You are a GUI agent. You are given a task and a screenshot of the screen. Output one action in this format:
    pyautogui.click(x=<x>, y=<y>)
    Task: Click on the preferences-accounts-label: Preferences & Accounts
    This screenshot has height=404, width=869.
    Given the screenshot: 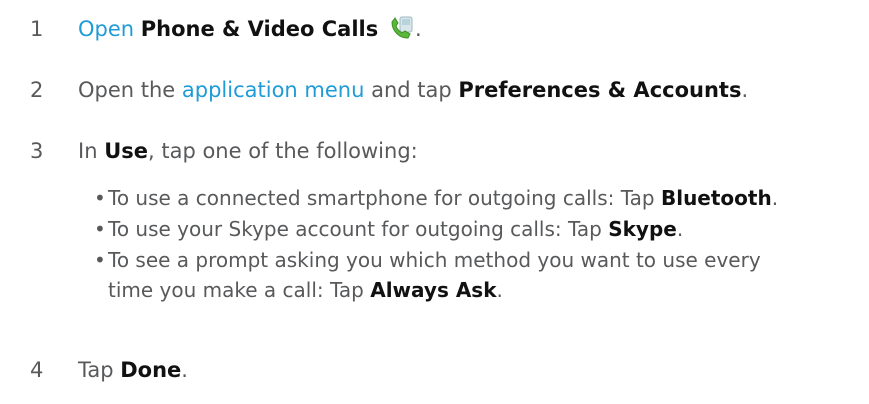 What is the action you would take?
    pyautogui.click(x=600, y=90)
    